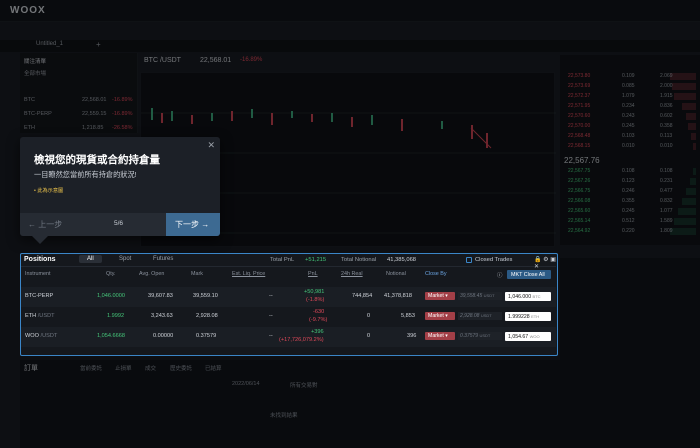 This screenshot has height=448, width=700. Describe the element at coordinates (350, 63) in the screenshot. I see `ticker-bar: BTC /USDT 22,568.01 -16.89%` at that location.